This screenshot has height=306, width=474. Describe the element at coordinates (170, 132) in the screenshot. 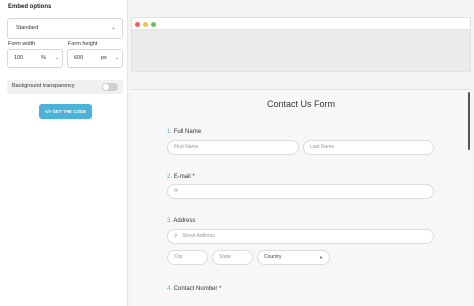

I see `question-number: 1.` at that location.